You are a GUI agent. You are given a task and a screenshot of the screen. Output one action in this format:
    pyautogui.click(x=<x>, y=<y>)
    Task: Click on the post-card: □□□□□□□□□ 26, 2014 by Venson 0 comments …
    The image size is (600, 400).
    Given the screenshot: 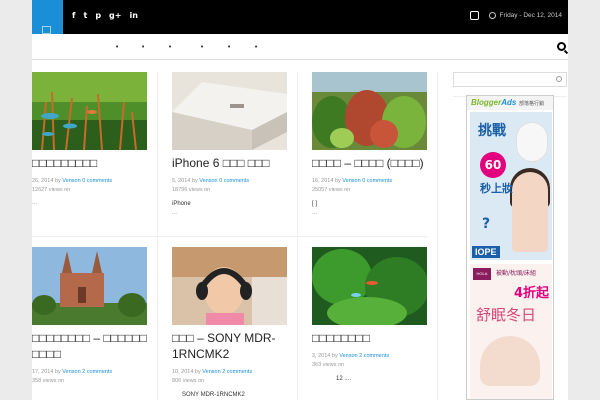 What is the action you would take?
    pyautogui.click(x=89, y=139)
    